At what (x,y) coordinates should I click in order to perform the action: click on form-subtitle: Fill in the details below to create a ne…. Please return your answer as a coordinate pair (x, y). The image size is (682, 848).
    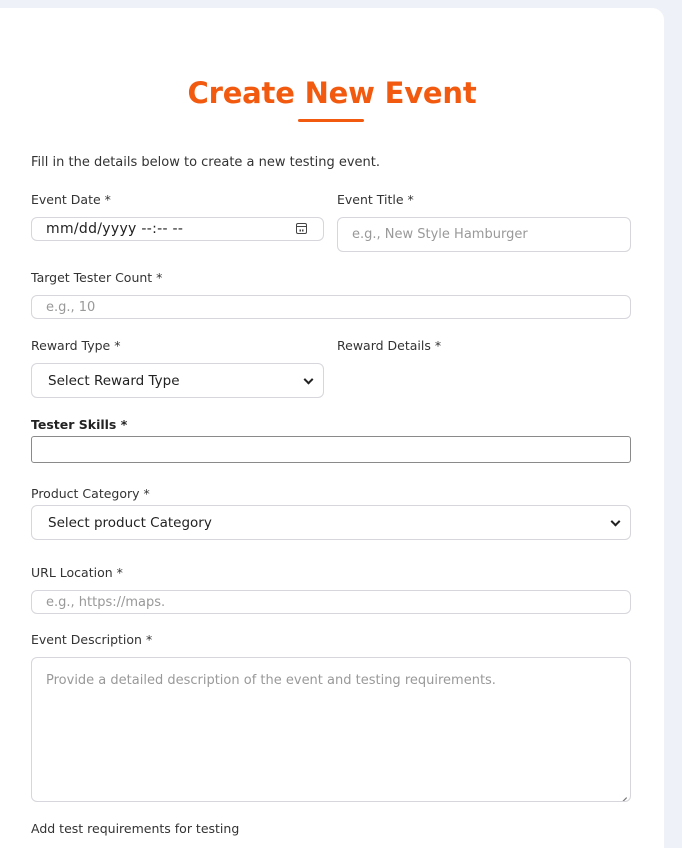
    Looking at the image, I should click on (206, 162).